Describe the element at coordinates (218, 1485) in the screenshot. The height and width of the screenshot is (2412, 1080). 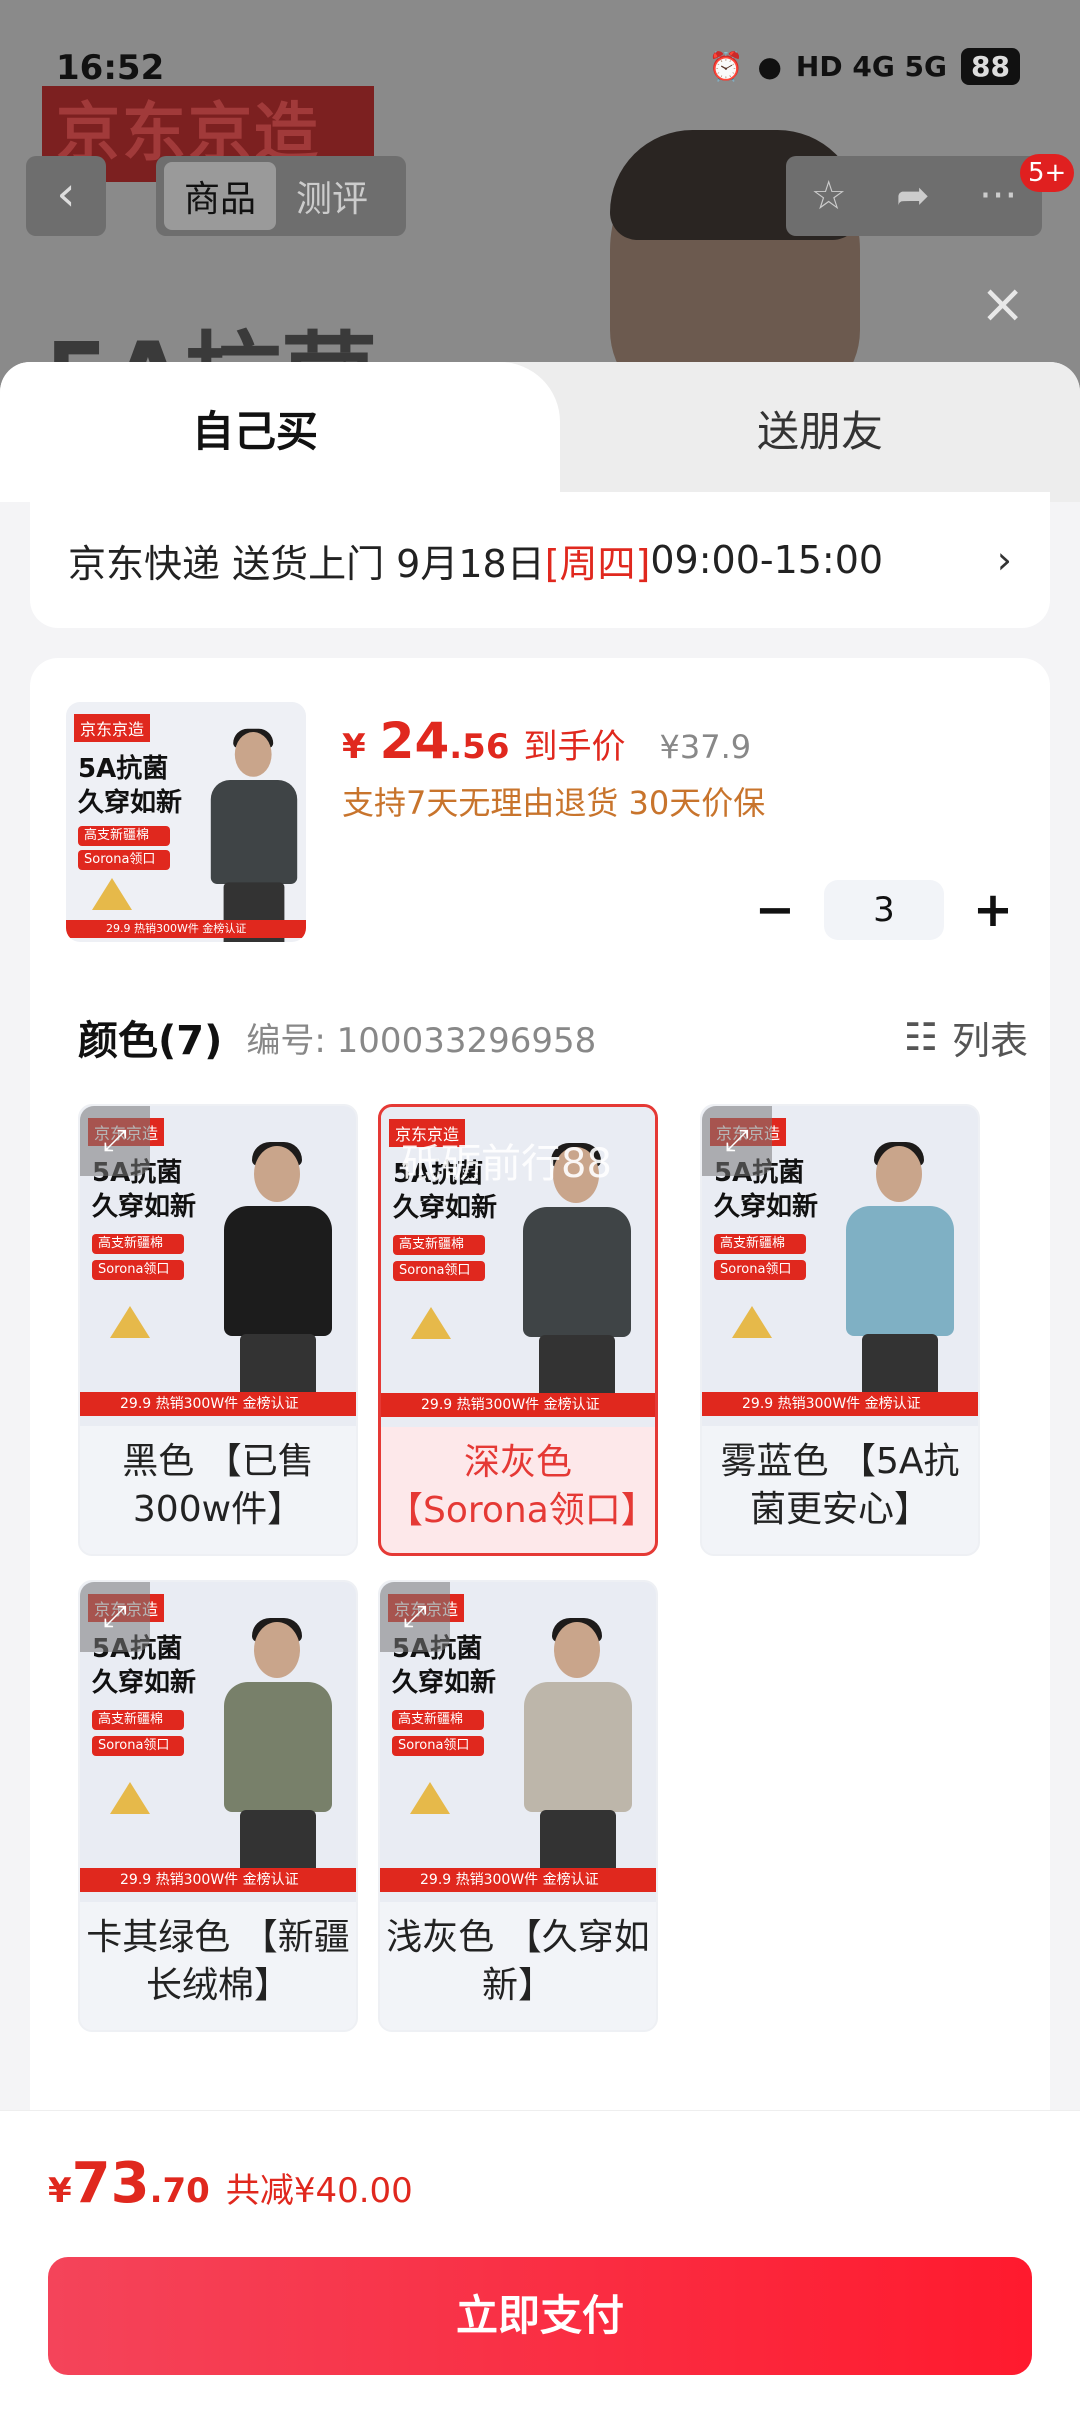
I see `color-label: 黑色 【已售300w件】` at that location.